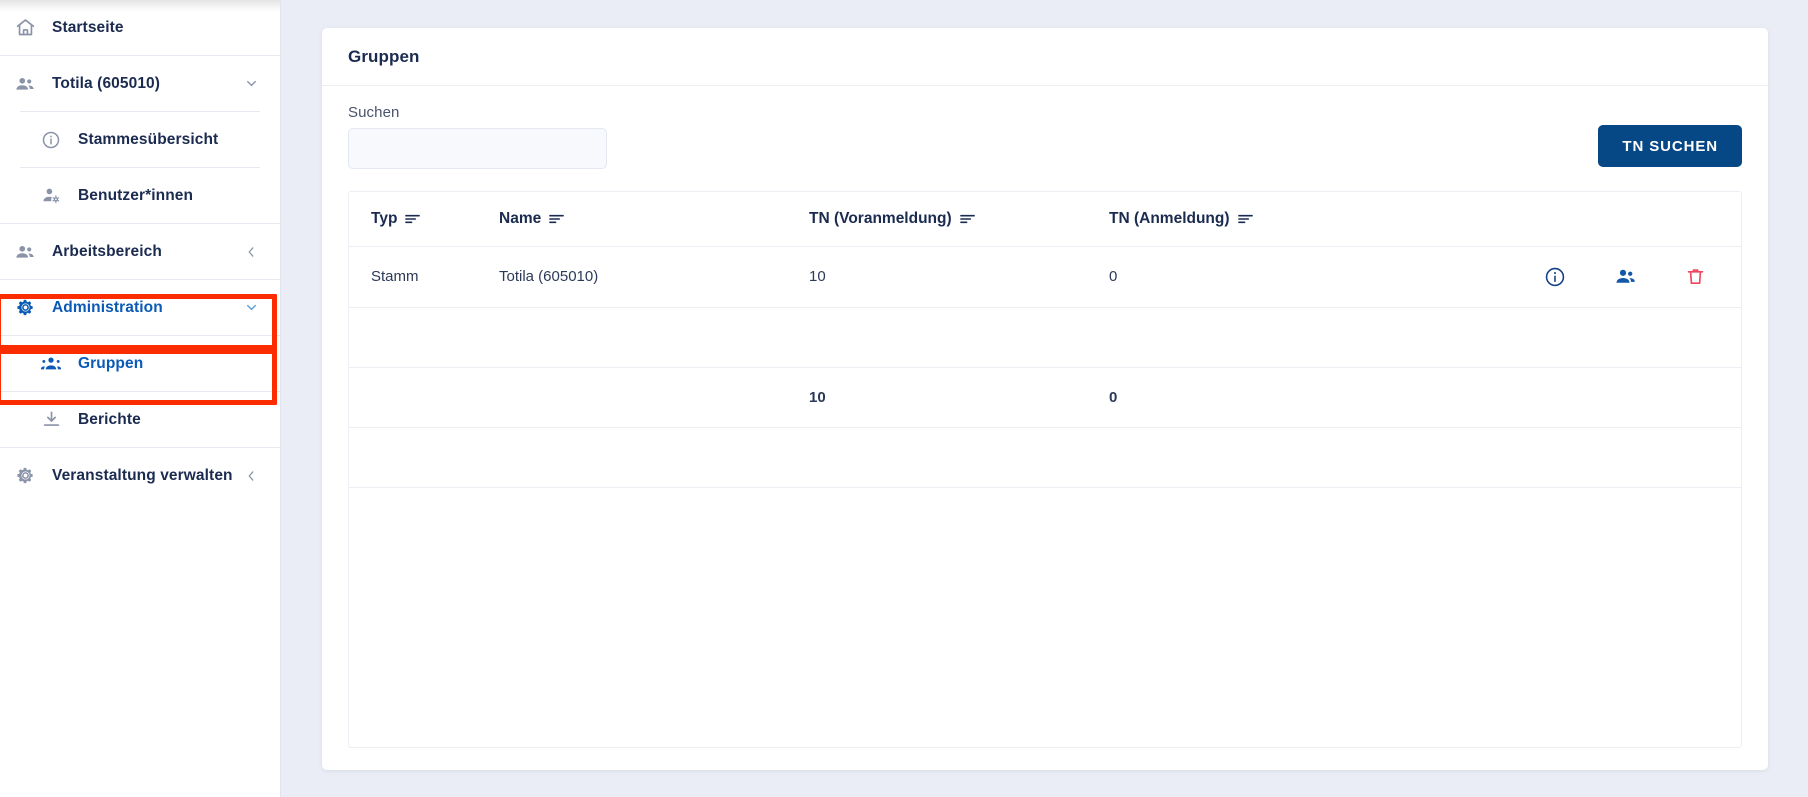 This screenshot has width=1808, height=797. What do you see at coordinates (1575, 219) in the screenshot?
I see `column-header-actions` at bounding box center [1575, 219].